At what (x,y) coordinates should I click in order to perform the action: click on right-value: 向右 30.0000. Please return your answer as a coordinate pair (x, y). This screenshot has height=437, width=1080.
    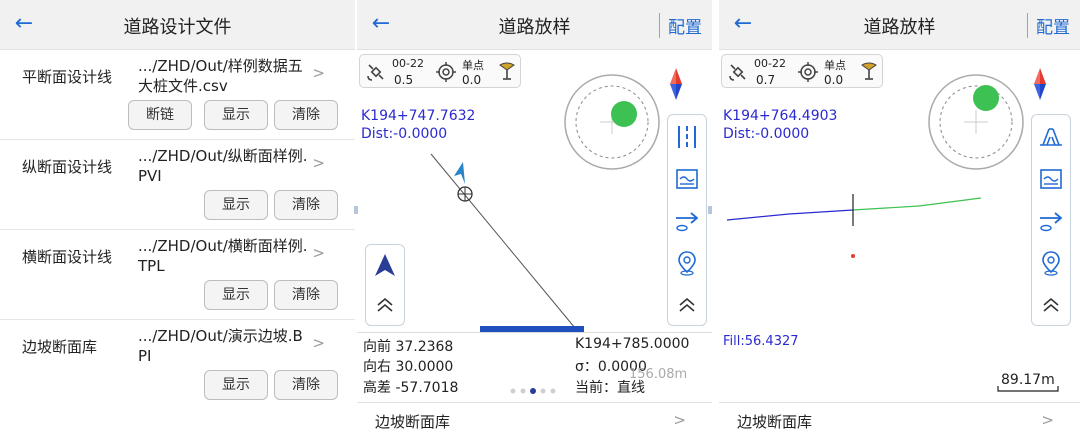
    Looking at the image, I should click on (408, 367).